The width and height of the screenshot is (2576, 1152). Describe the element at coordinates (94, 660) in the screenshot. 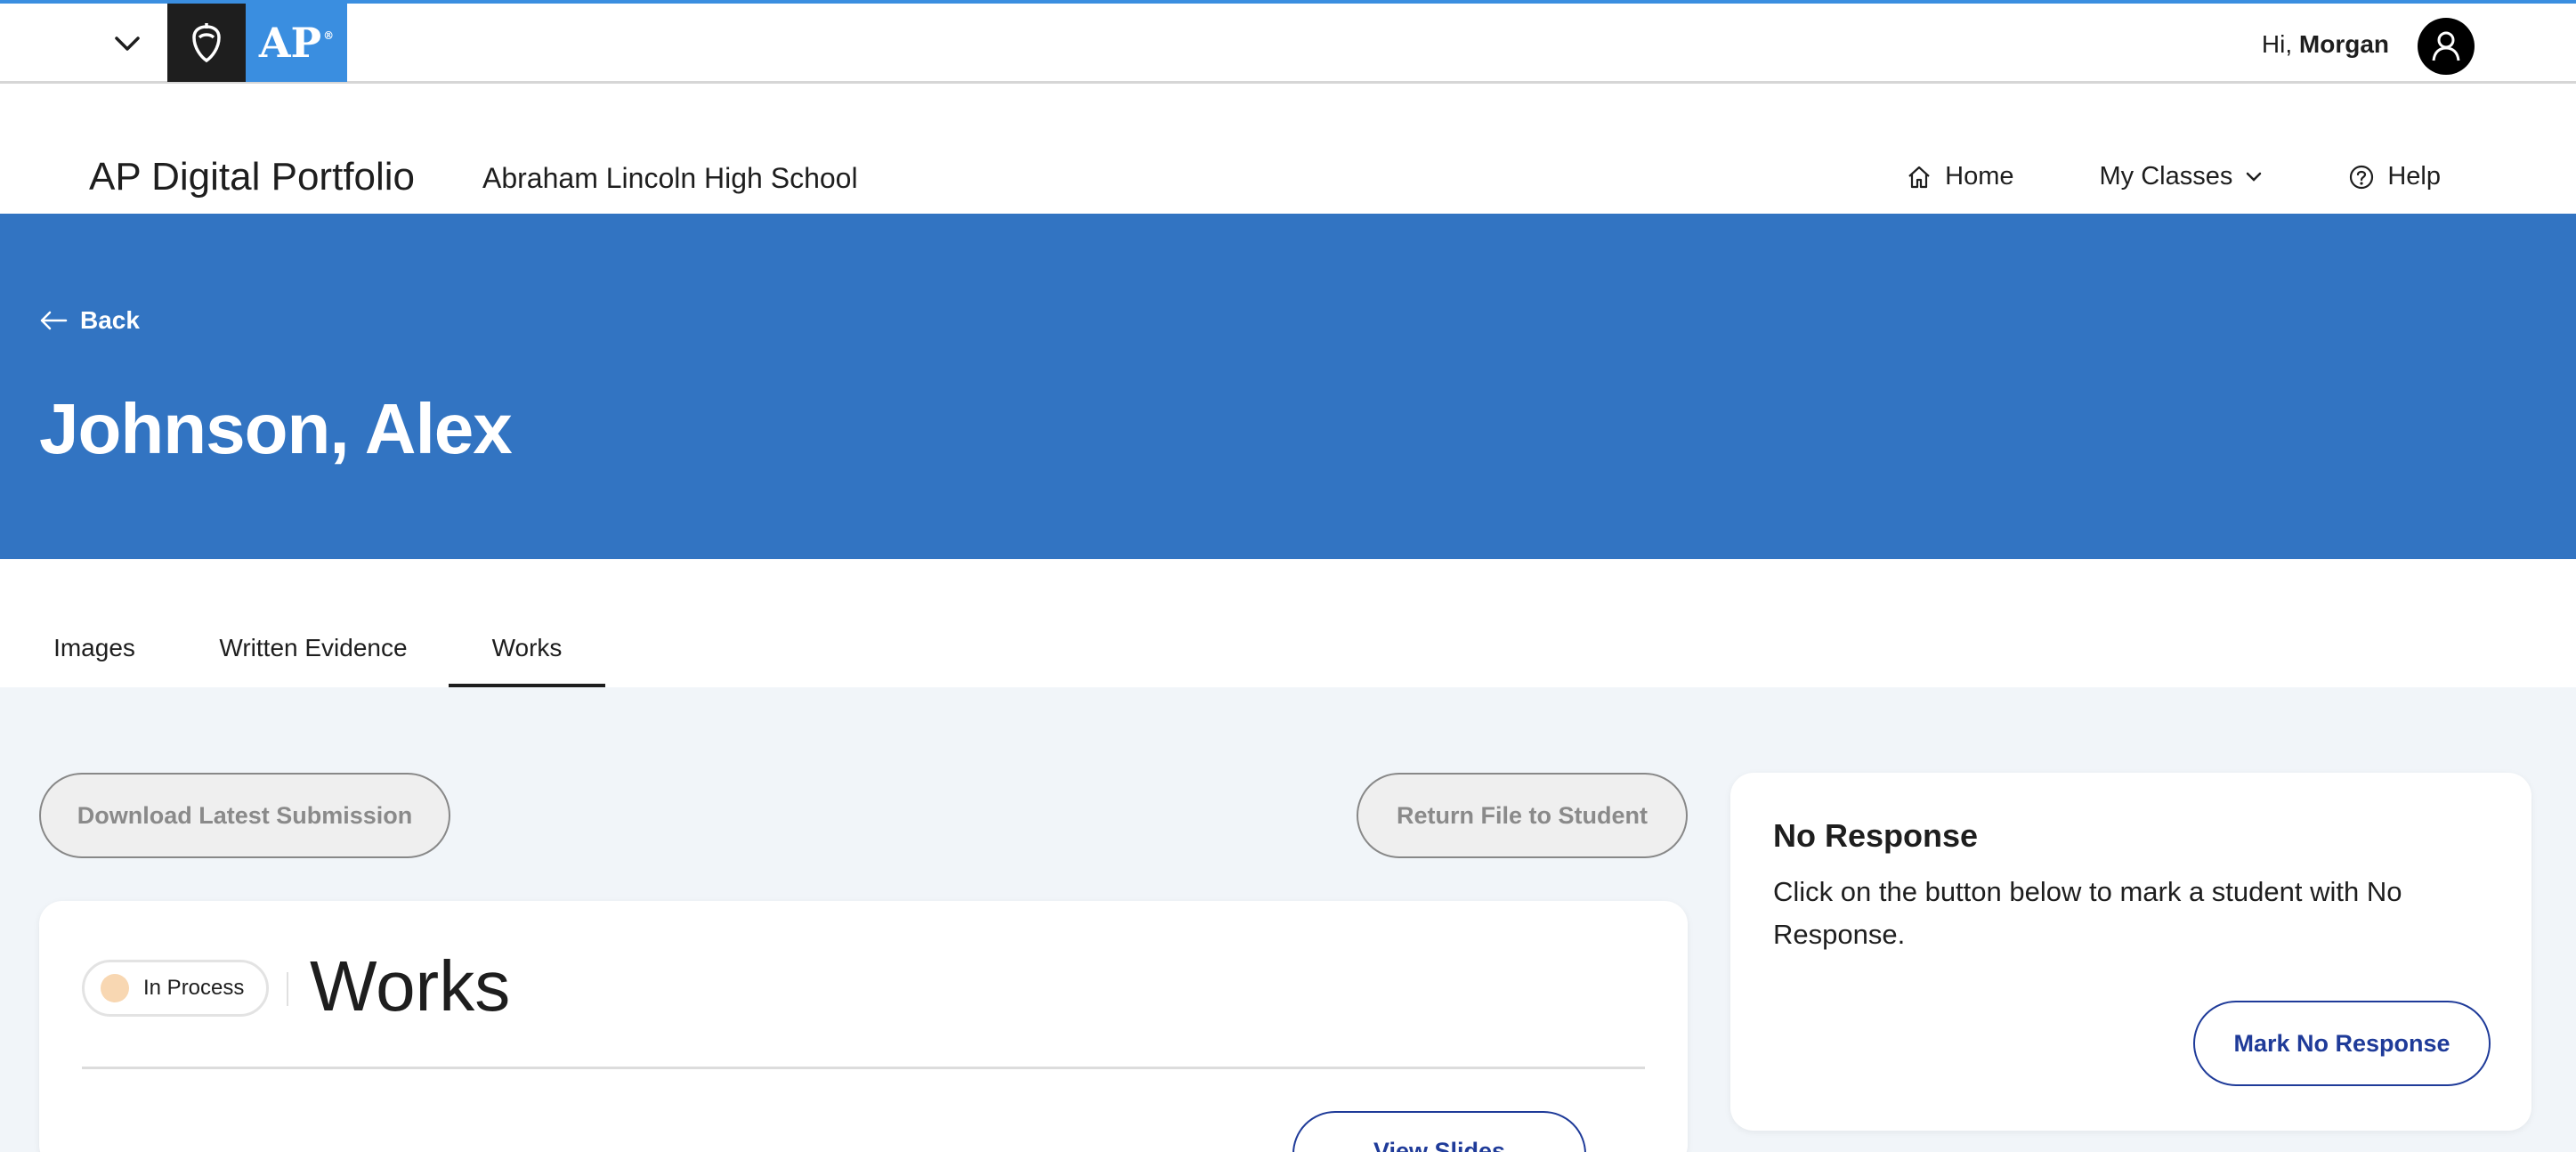

I see `tab-images: Images` at that location.